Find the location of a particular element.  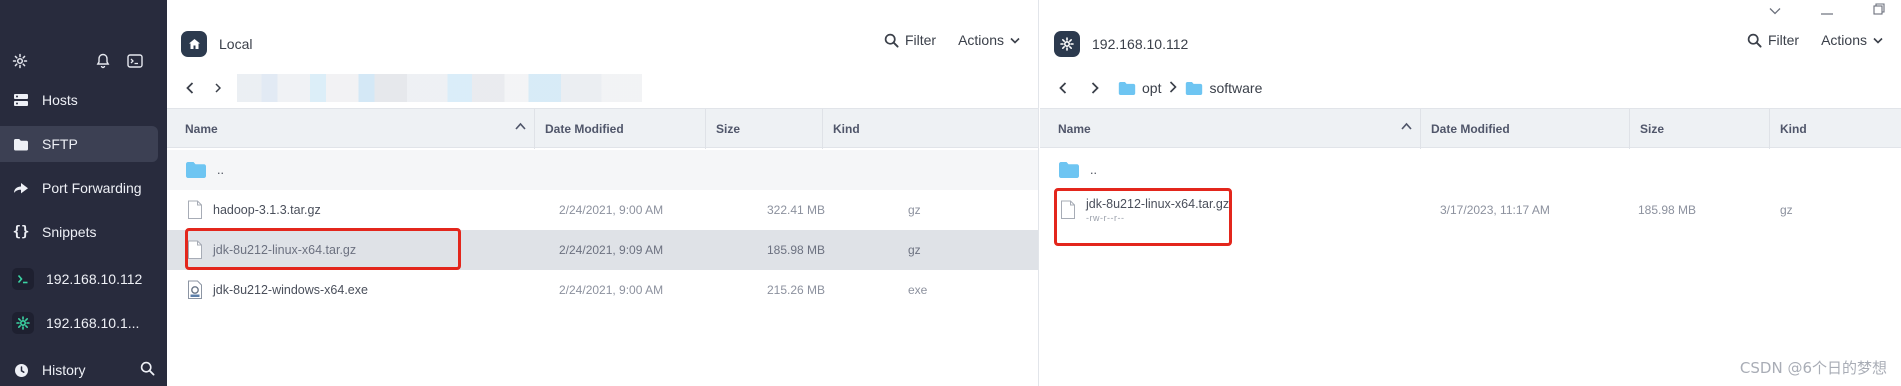

sidebar-item-history: History is located at coordinates (83, 369).